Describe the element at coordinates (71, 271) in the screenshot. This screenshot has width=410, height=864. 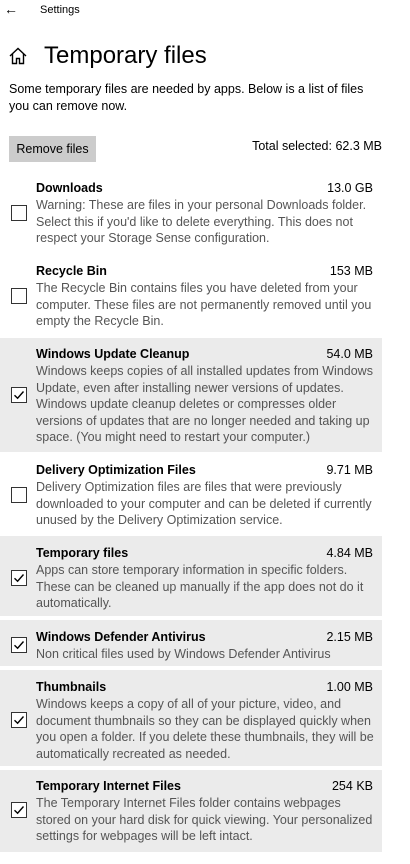
I see `item-name: Recycle Bin` at that location.